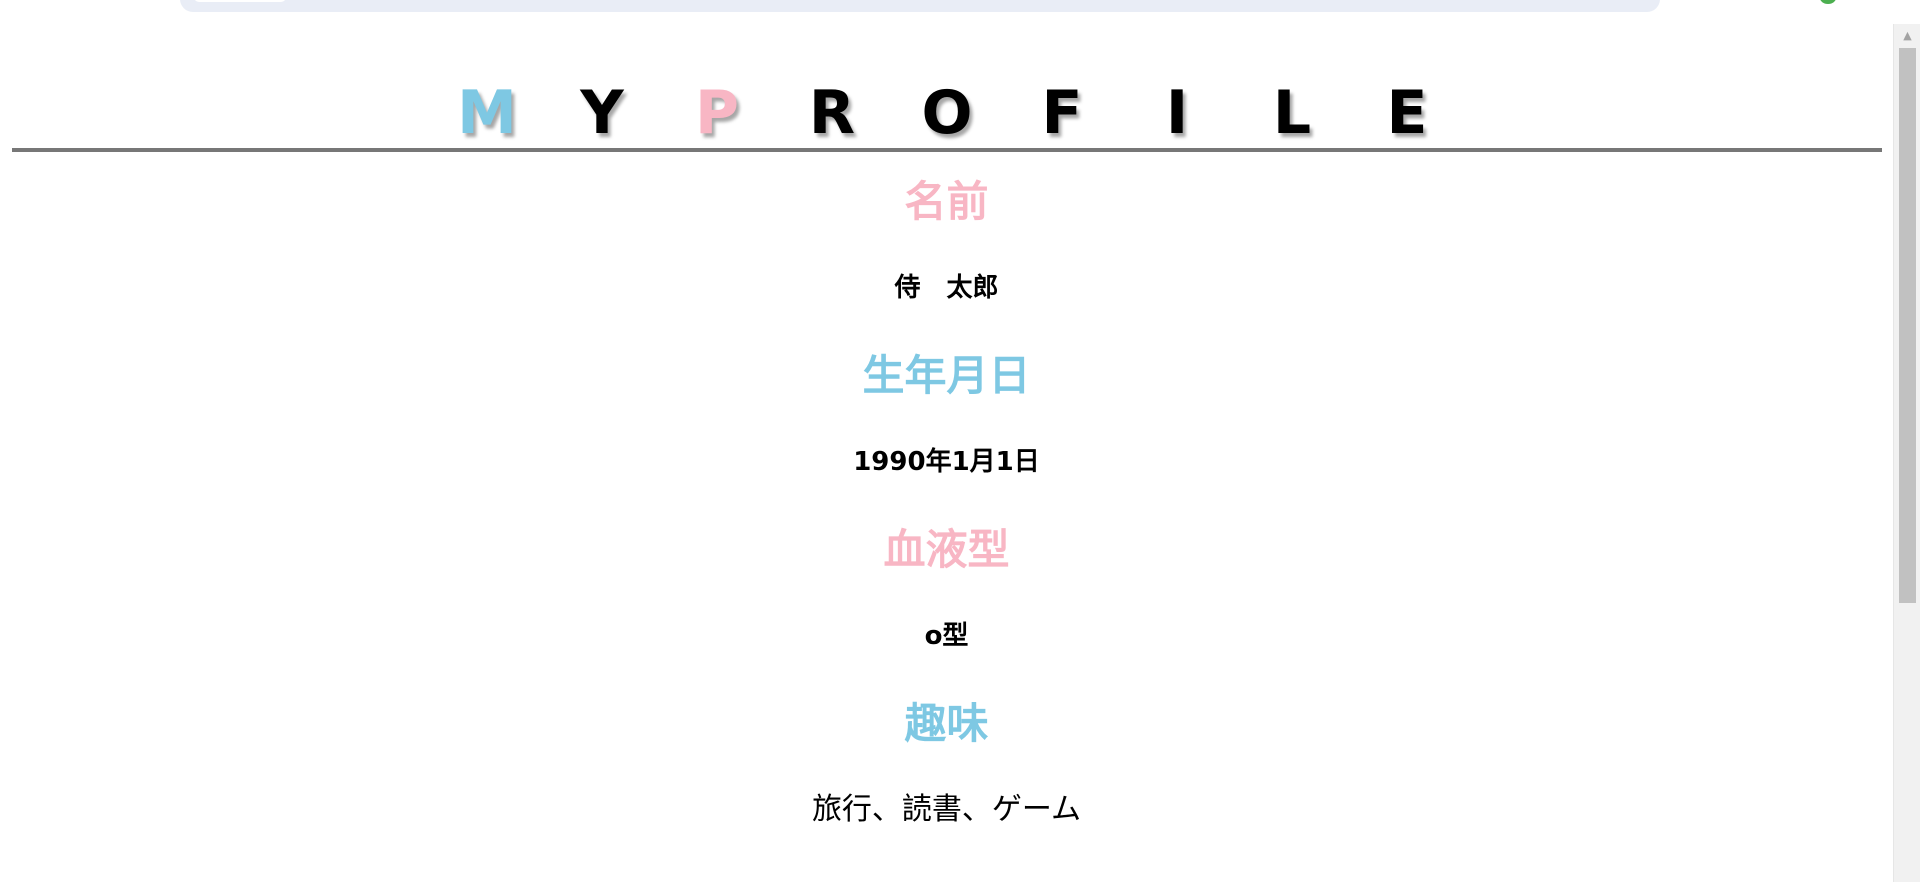 The height and width of the screenshot is (882, 1920). I want to click on blood-type-heading: 血液型, so click(946, 549).